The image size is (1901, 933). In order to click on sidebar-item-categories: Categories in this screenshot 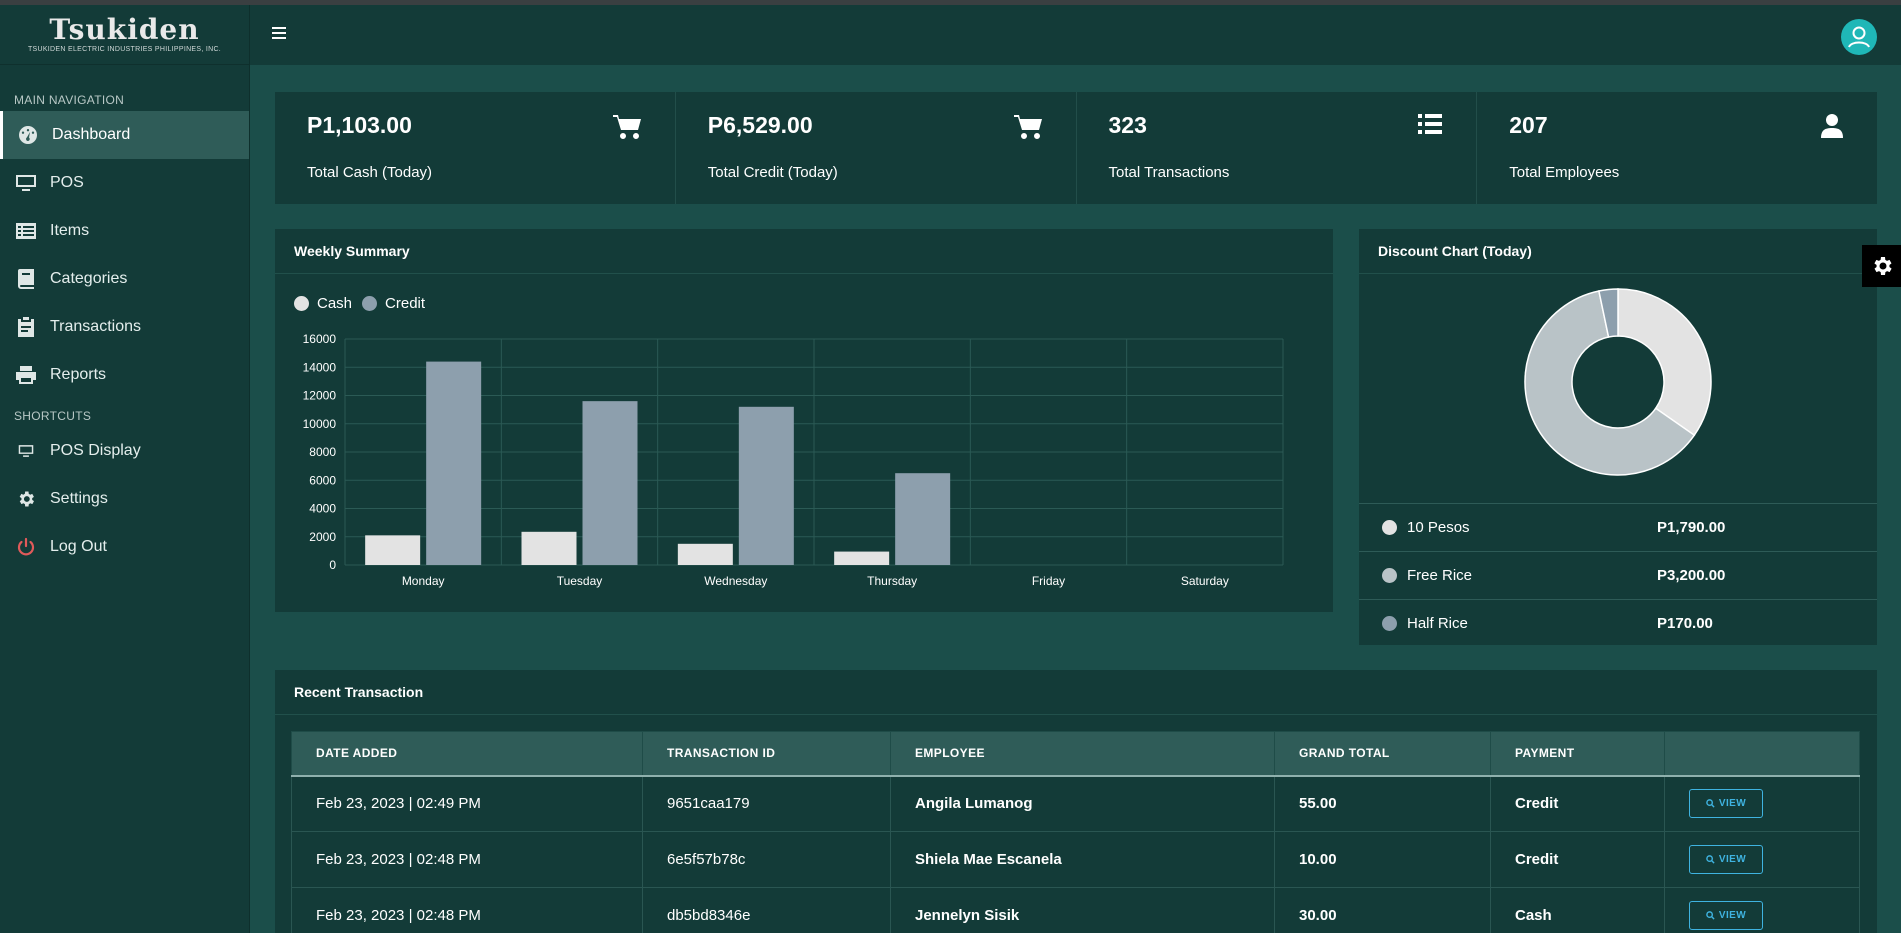, I will do `click(124, 279)`.